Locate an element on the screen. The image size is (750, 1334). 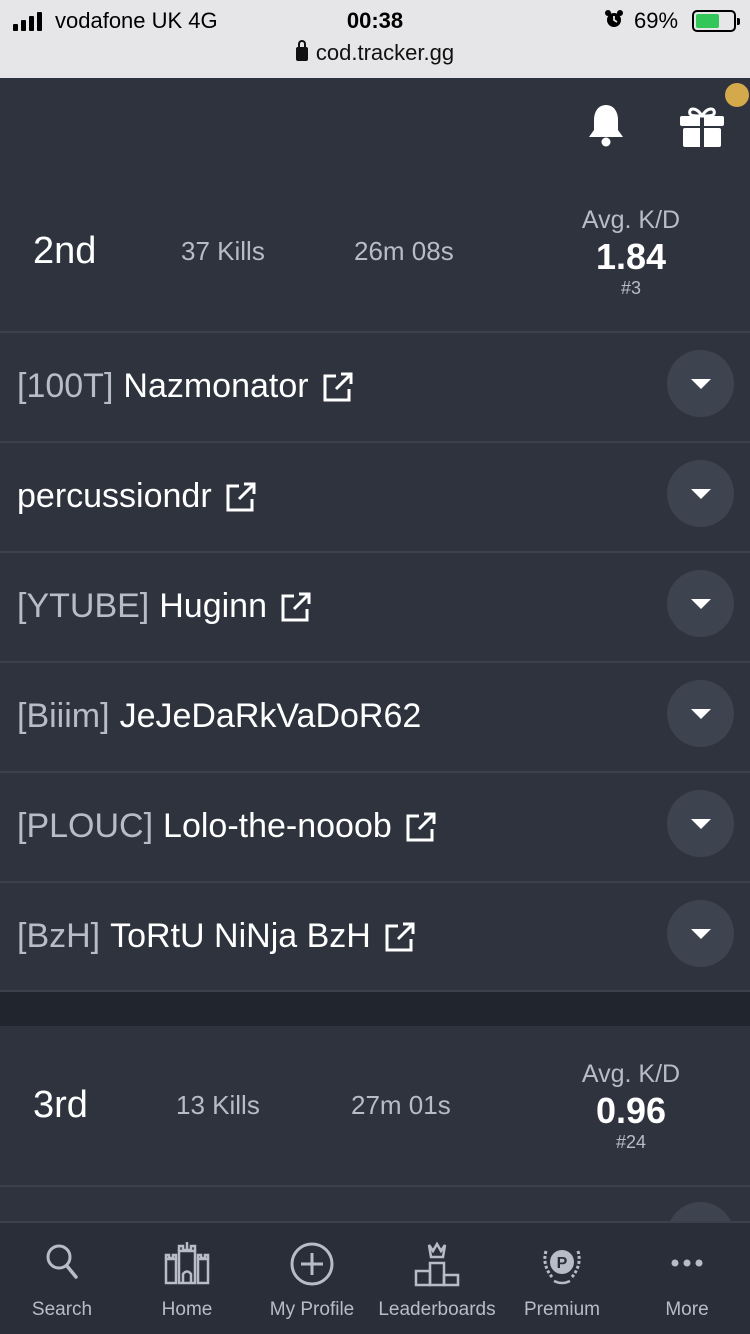
nav-home: Home is located at coordinates (187, 1278).